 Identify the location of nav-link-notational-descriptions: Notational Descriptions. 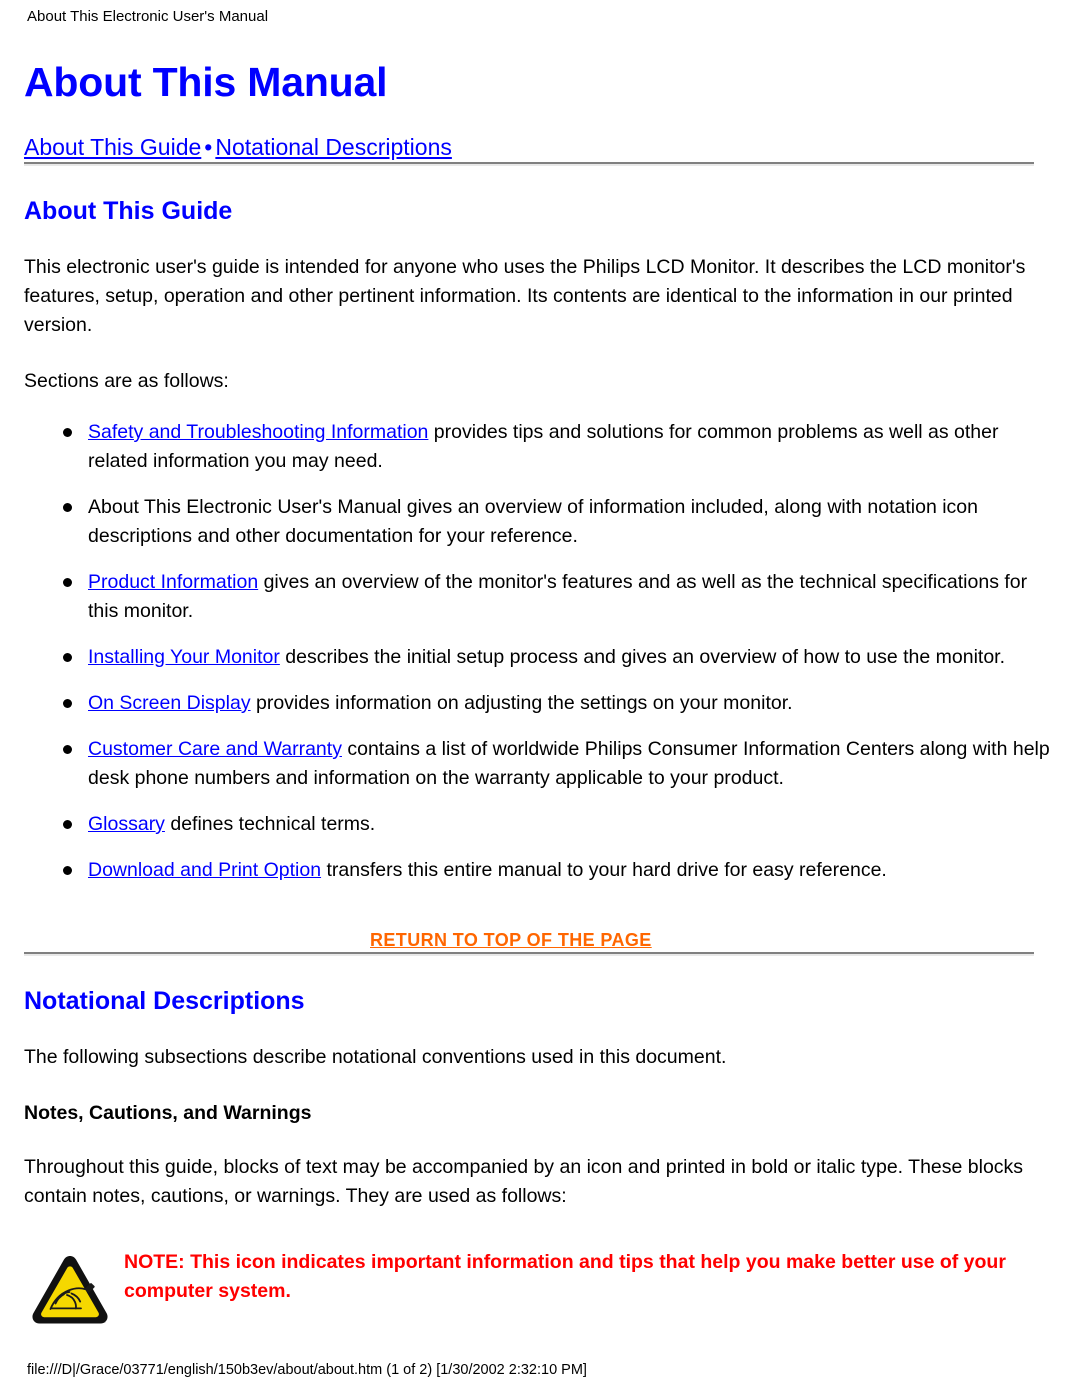
(333, 147).